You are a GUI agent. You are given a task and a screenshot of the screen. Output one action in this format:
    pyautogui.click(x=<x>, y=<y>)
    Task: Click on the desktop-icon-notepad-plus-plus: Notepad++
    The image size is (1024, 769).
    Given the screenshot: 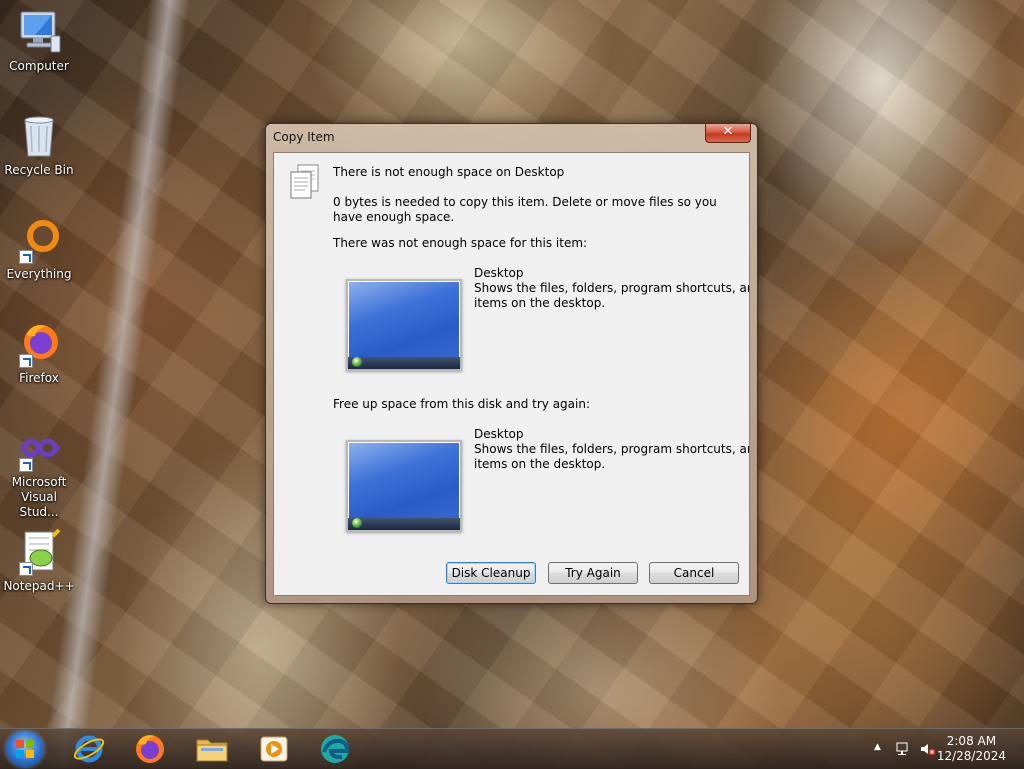 What is the action you would take?
    pyautogui.click(x=39, y=561)
    